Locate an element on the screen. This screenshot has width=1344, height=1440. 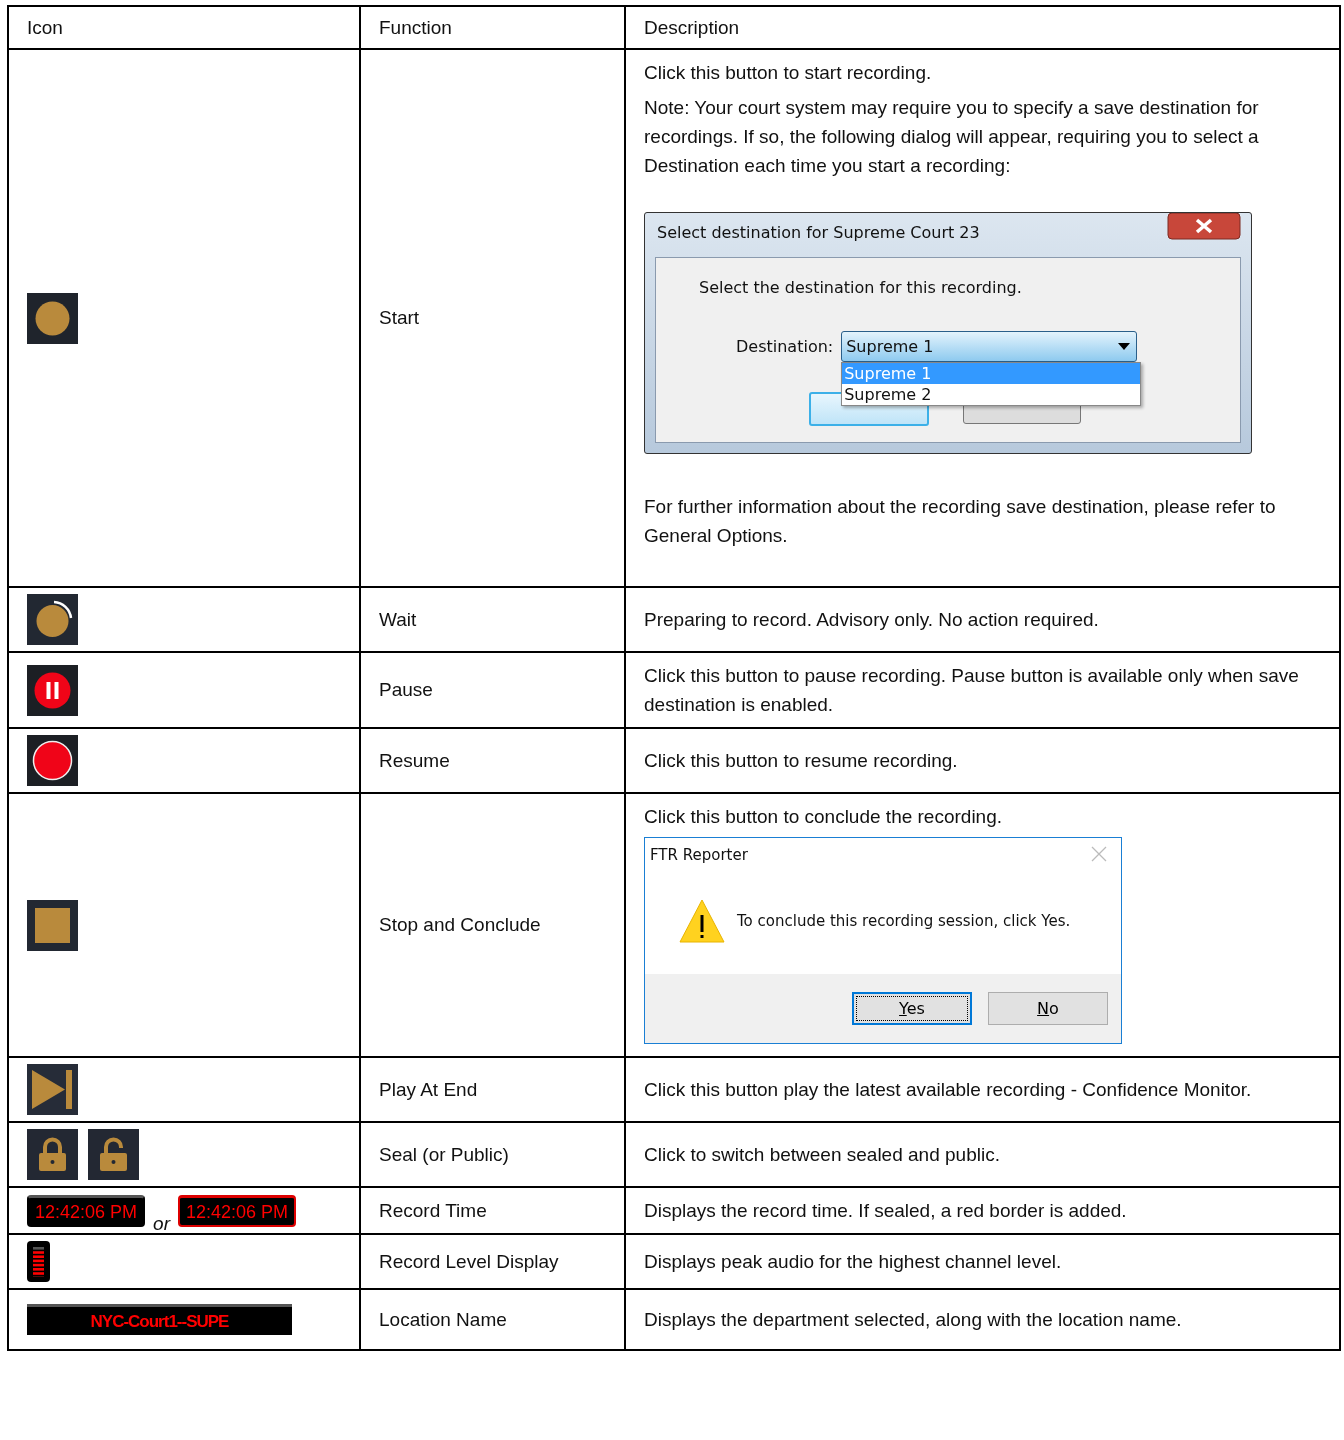
description-text: Click this button to pause recording. Pause button is available only when save destination is enabled. is located at coordinates (972, 690).